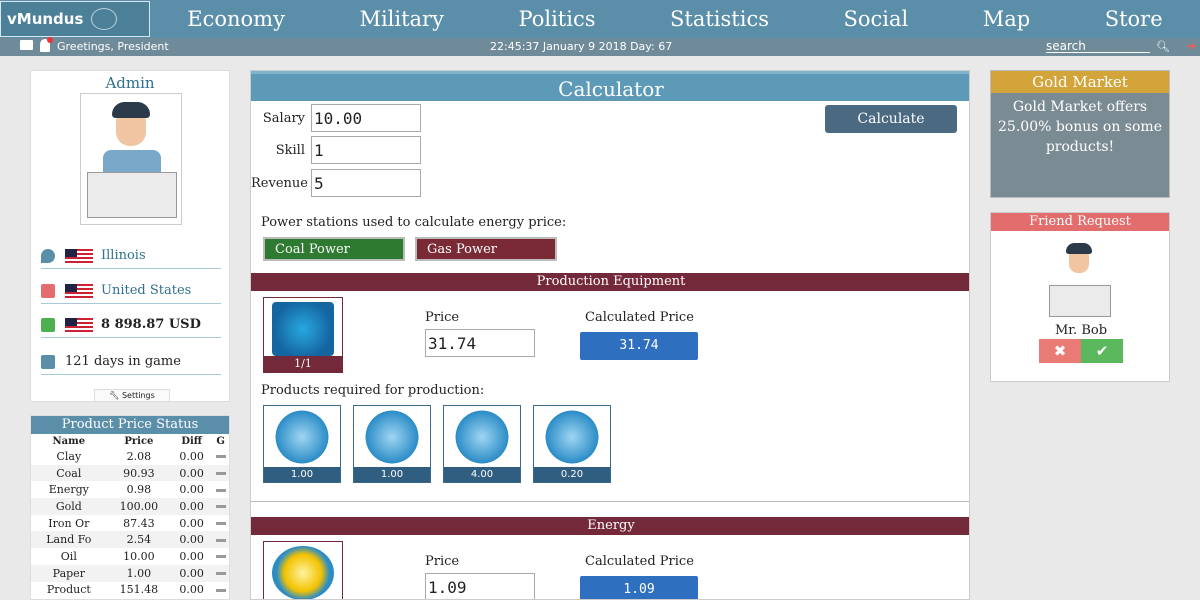 This screenshot has width=1200, height=600. Describe the element at coordinates (290, 150) in the screenshot. I see `skill-label: Skill` at that location.